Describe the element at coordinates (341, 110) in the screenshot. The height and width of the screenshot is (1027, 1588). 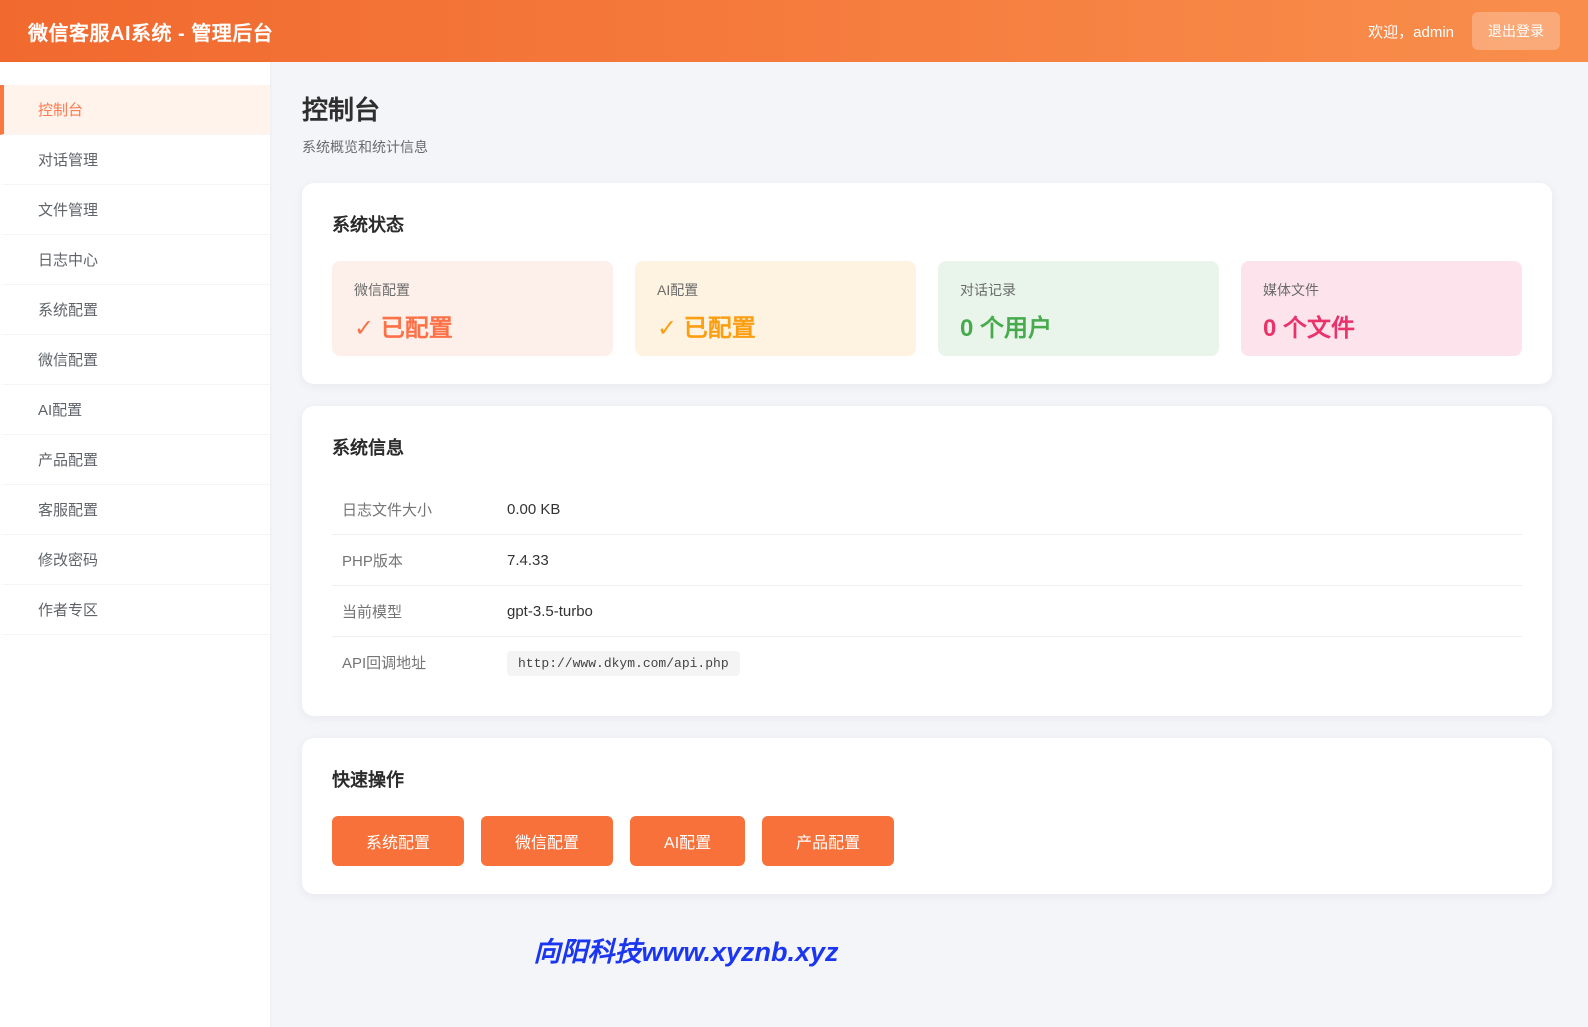
I see `page-title: 控制台` at that location.